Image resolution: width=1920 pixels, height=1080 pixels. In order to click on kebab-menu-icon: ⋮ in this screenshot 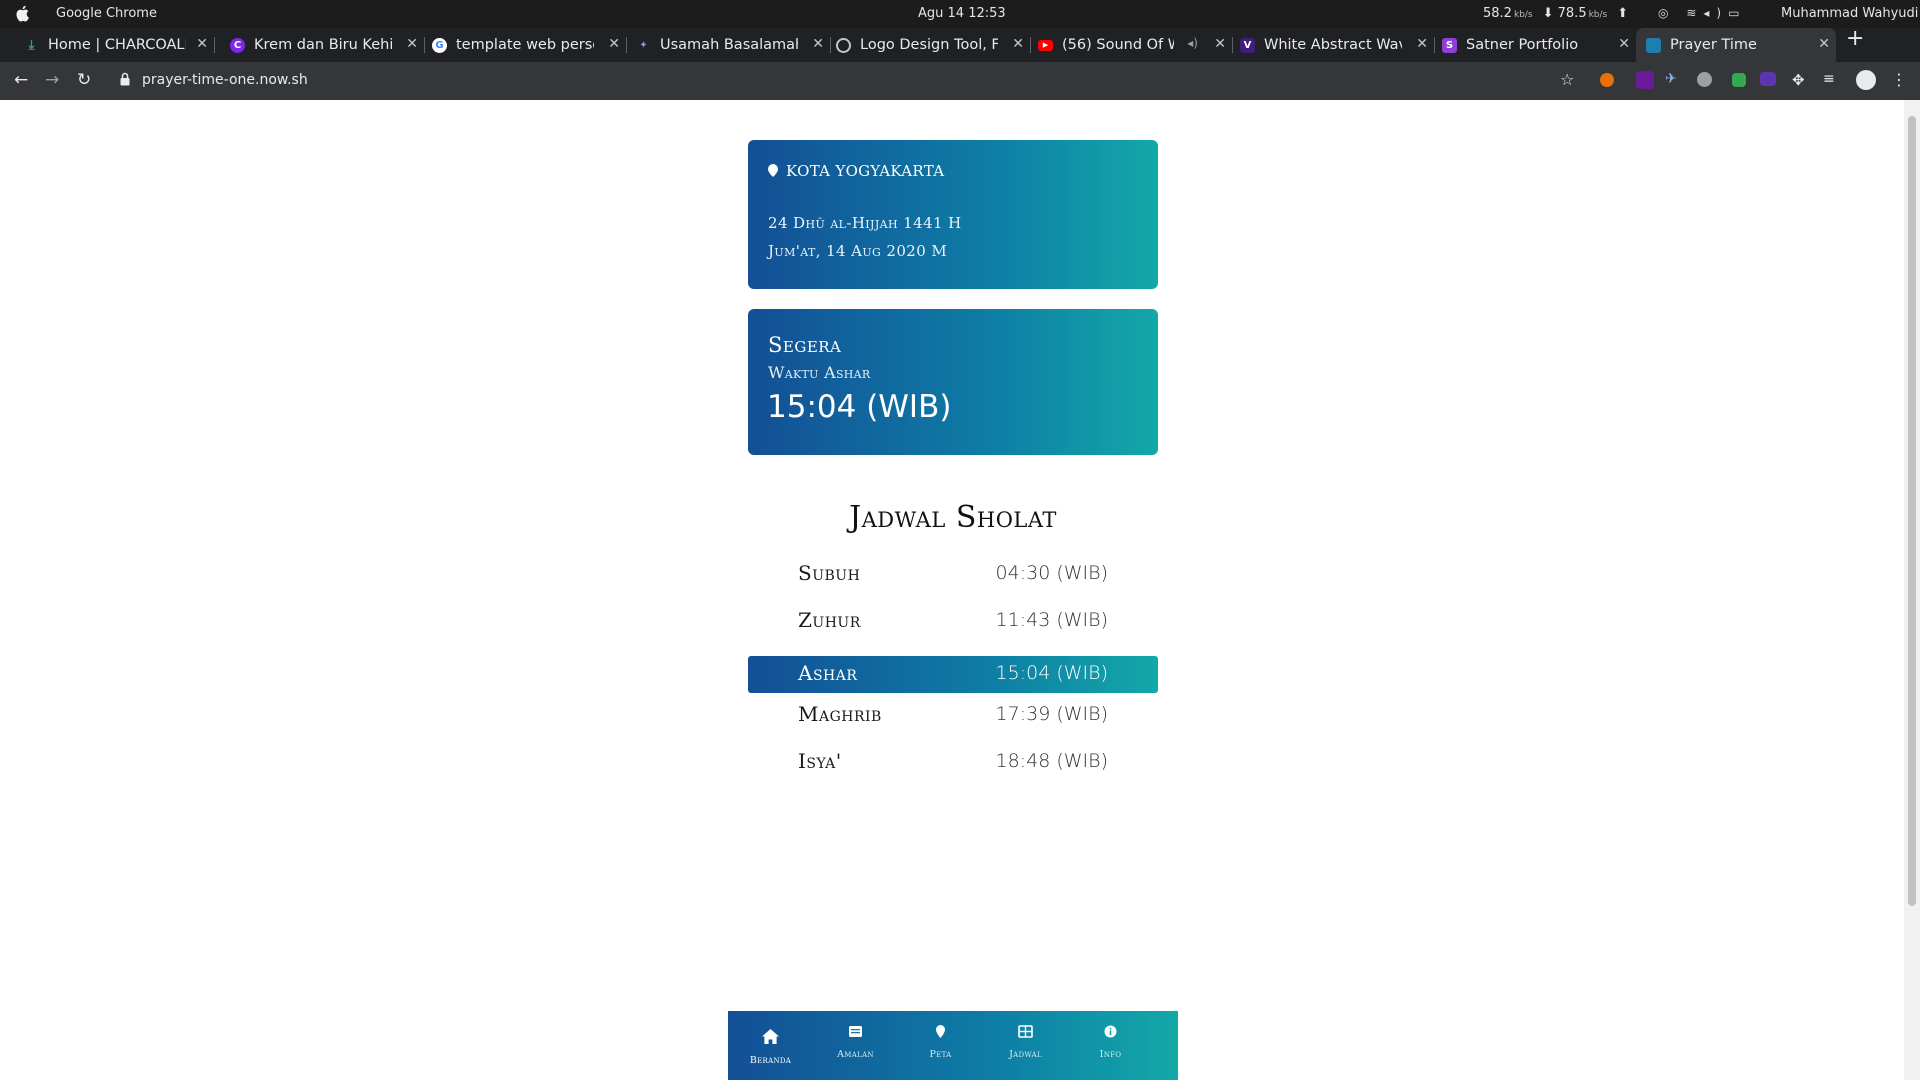, I will do `click(1899, 79)`.